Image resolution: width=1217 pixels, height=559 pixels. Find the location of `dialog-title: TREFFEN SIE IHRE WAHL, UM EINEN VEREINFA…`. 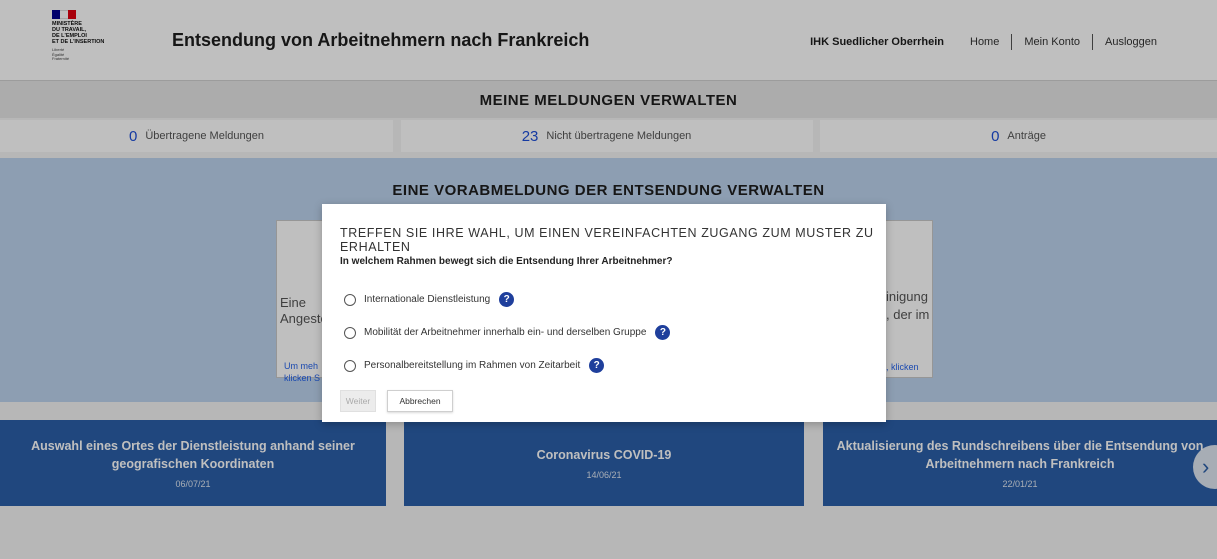

dialog-title: TREFFEN SIE IHRE WAHL, UM EINEN VEREINFA… is located at coordinates (607, 240).